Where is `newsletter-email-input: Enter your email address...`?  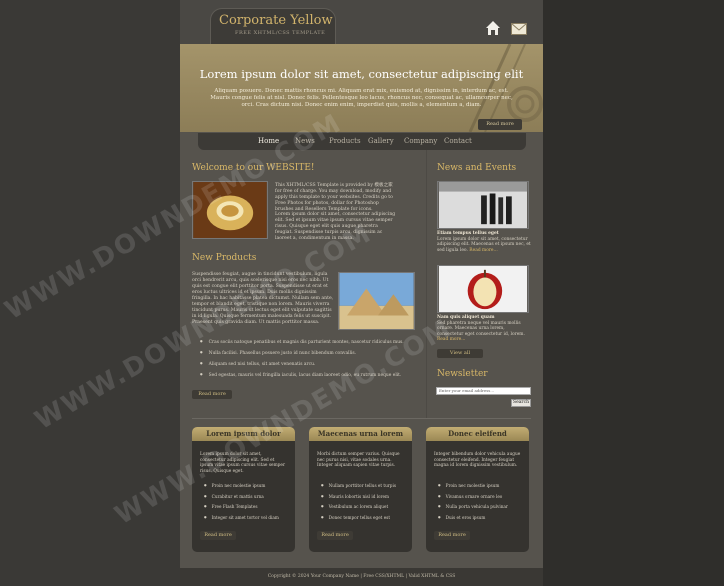
newsletter-email-input: Enter your email address... is located at coordinates (483, 391).